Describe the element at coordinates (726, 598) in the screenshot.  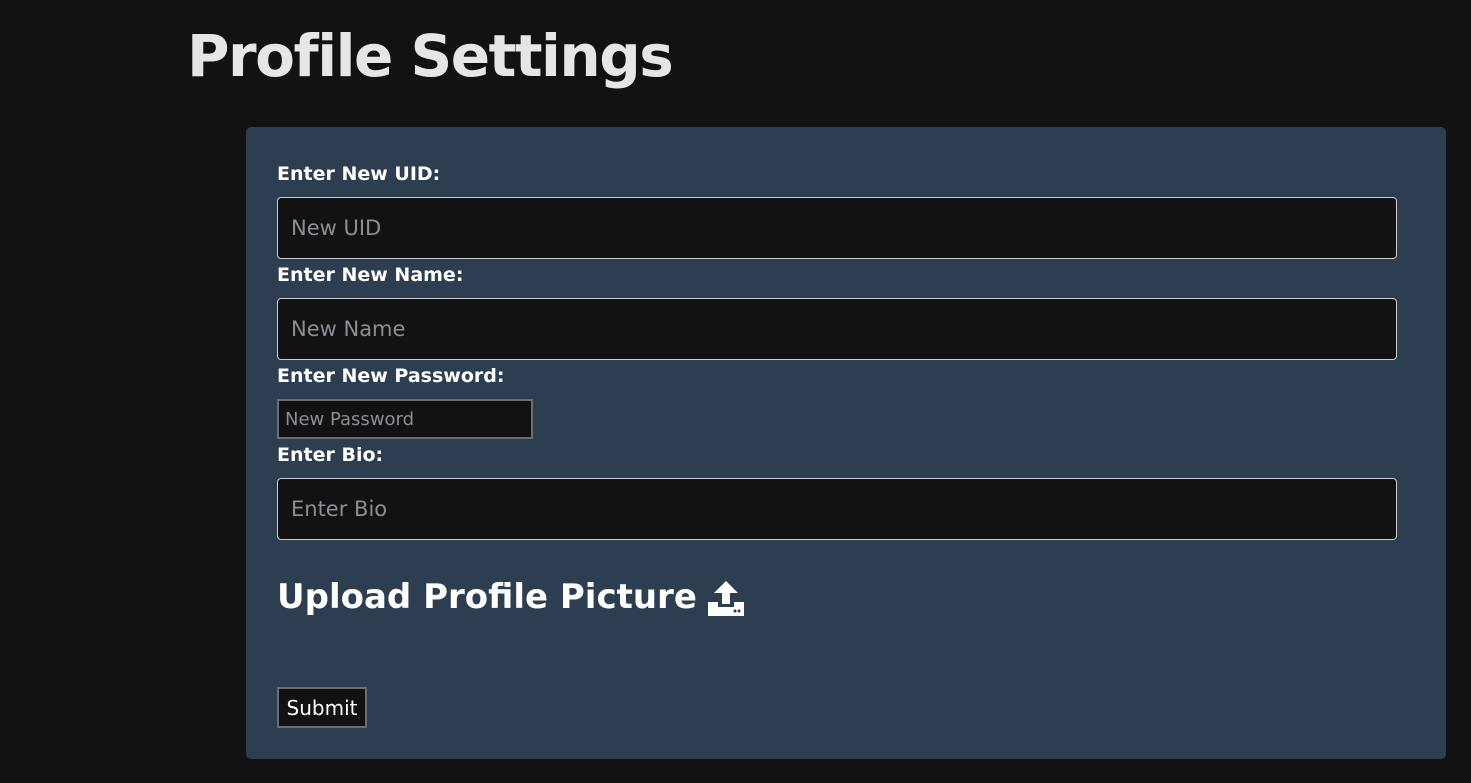
I see `upload-icon` at that location.